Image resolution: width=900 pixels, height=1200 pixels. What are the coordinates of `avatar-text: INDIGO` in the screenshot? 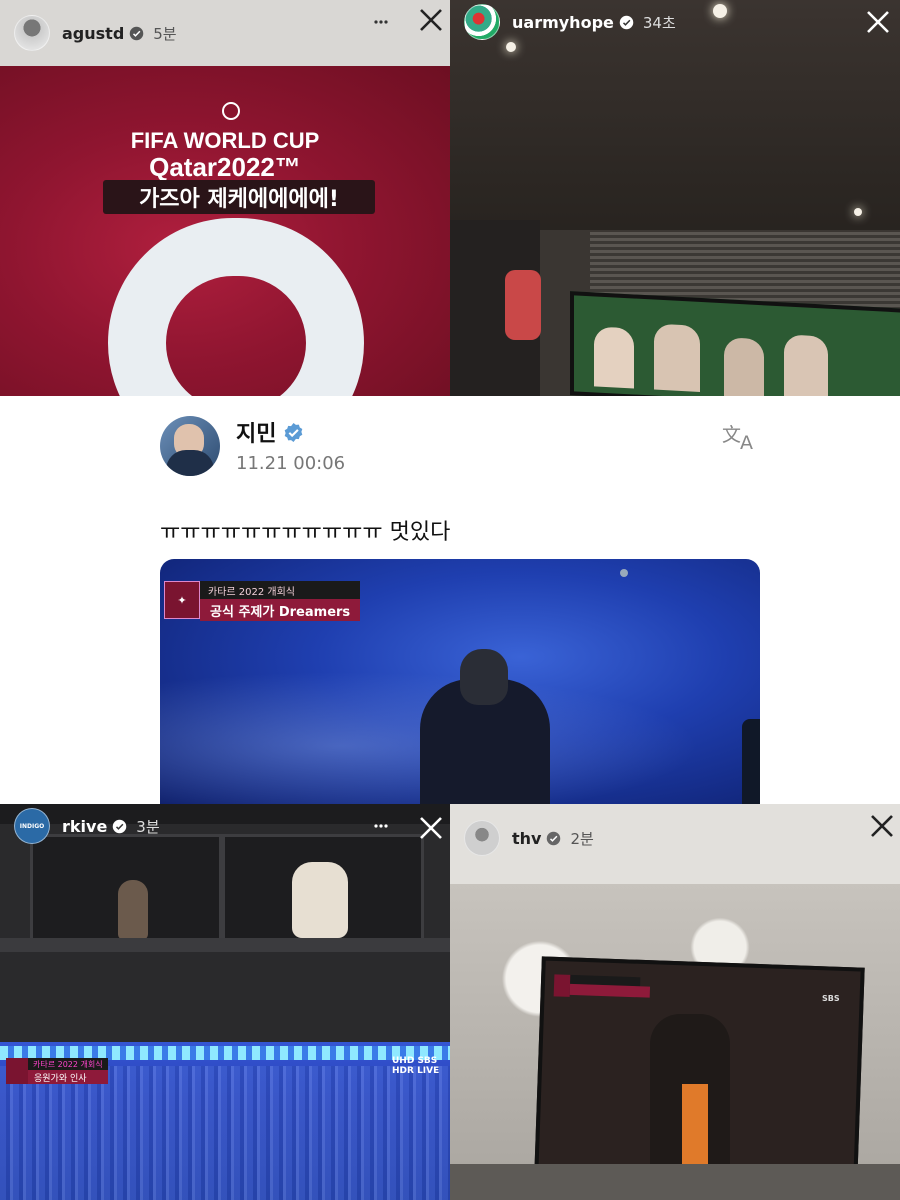 It's located at (32, 826).